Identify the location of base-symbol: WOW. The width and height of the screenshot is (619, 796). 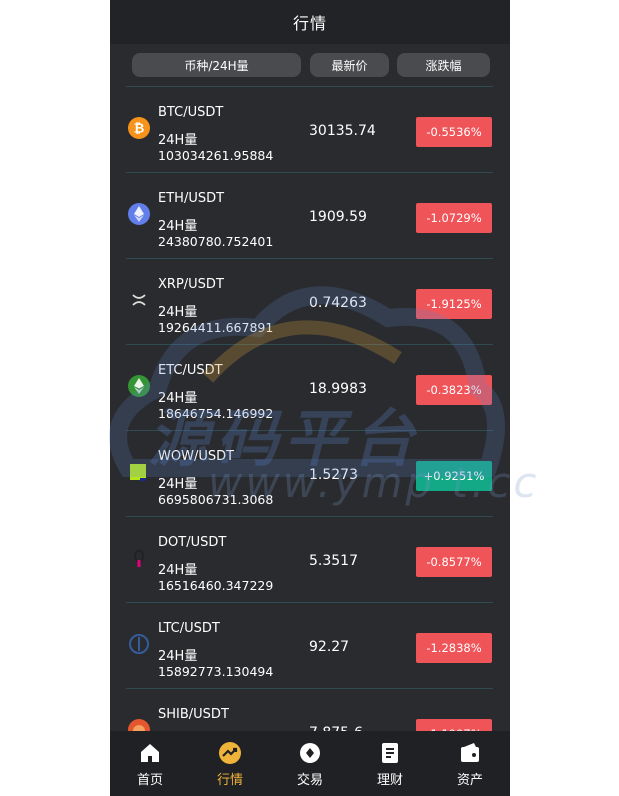
(176, 456).